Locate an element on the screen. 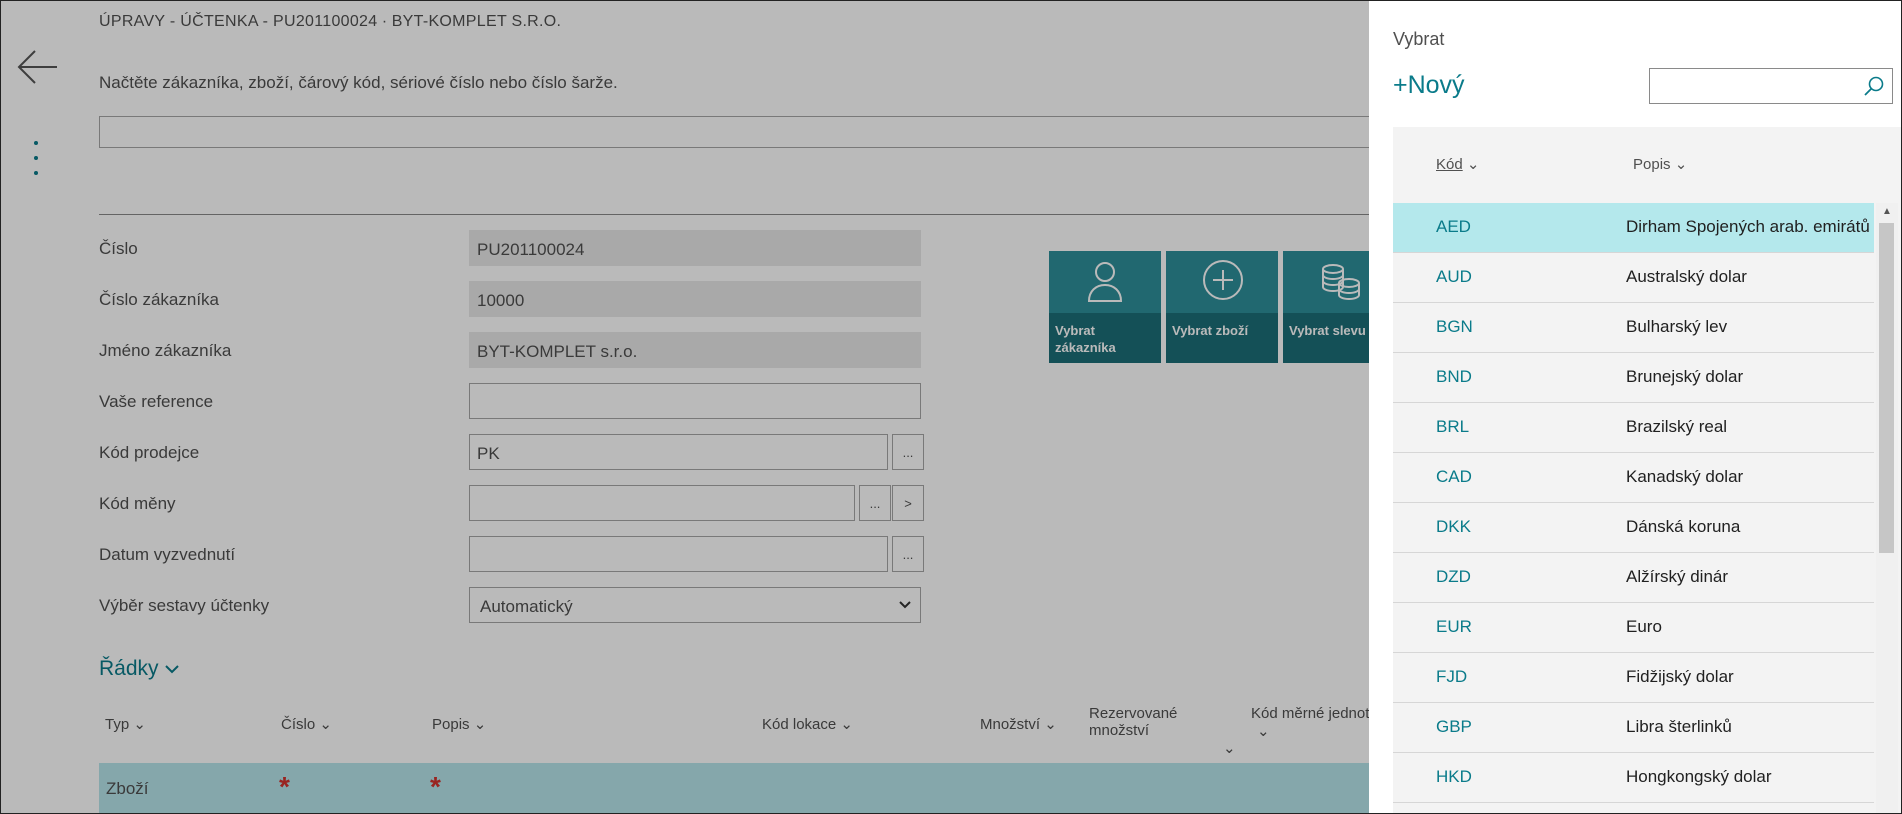  list-item: BGN Bulharský lev is located at coordinates (1633, 328).